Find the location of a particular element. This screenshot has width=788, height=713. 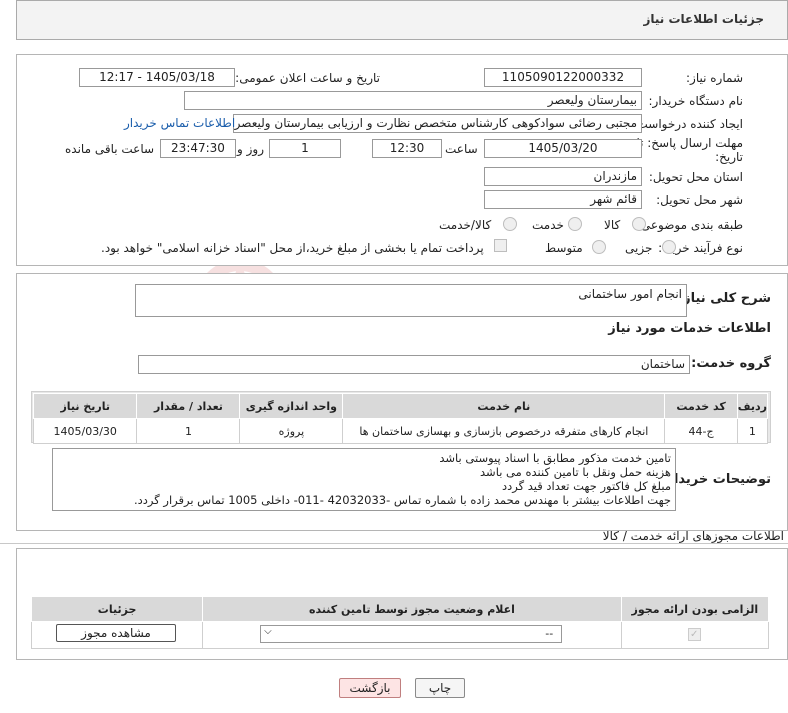

need-number-label: شماره نیاز: is located at coordinates (714, 78).